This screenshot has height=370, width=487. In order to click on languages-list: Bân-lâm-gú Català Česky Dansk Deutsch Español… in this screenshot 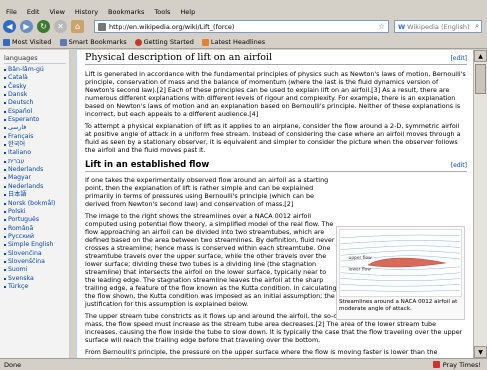, I will do `click(35, 178)`.